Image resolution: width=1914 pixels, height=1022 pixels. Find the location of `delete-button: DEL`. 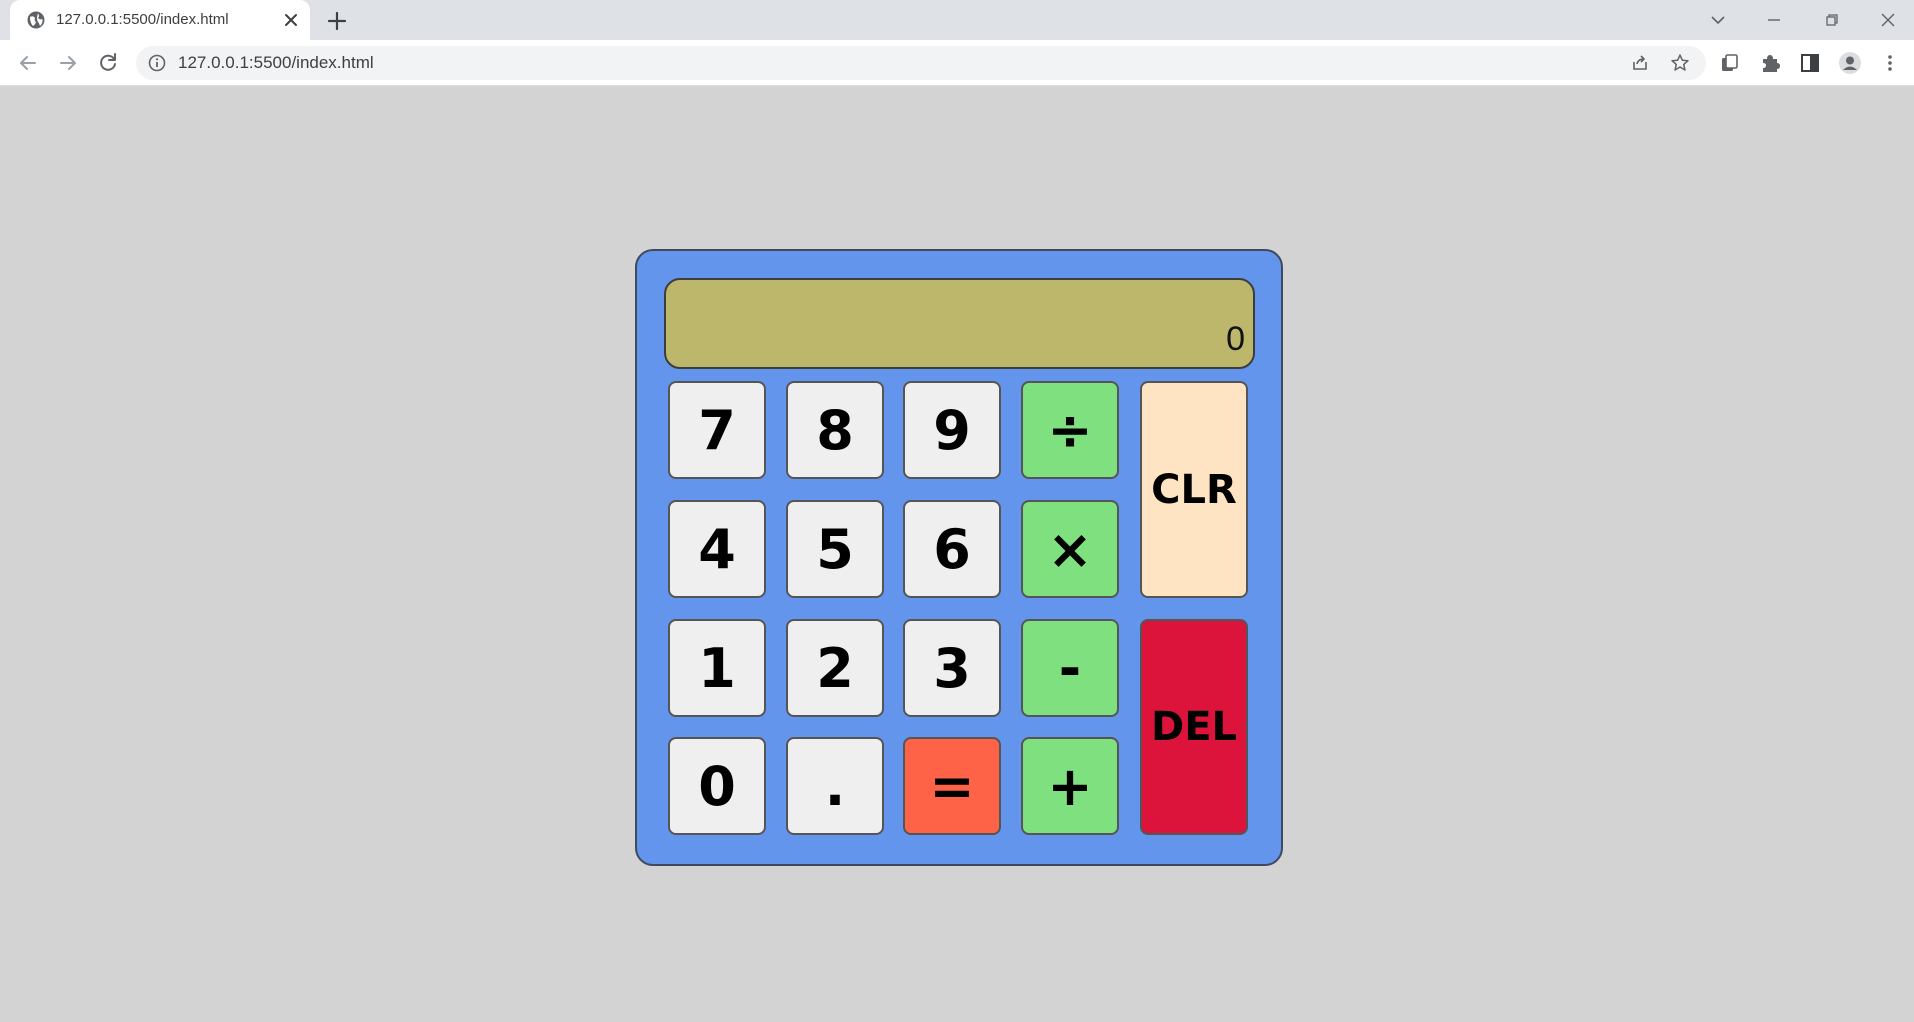

delete-button: DEL is located at coordinates (1194, 727).